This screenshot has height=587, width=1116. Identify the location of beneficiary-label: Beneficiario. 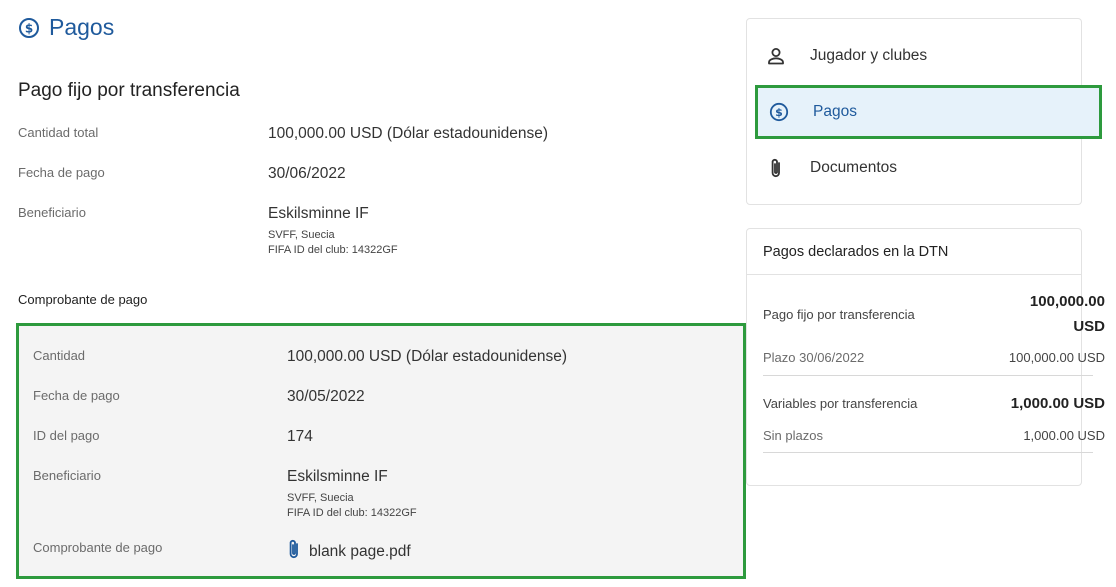
(52, 212).